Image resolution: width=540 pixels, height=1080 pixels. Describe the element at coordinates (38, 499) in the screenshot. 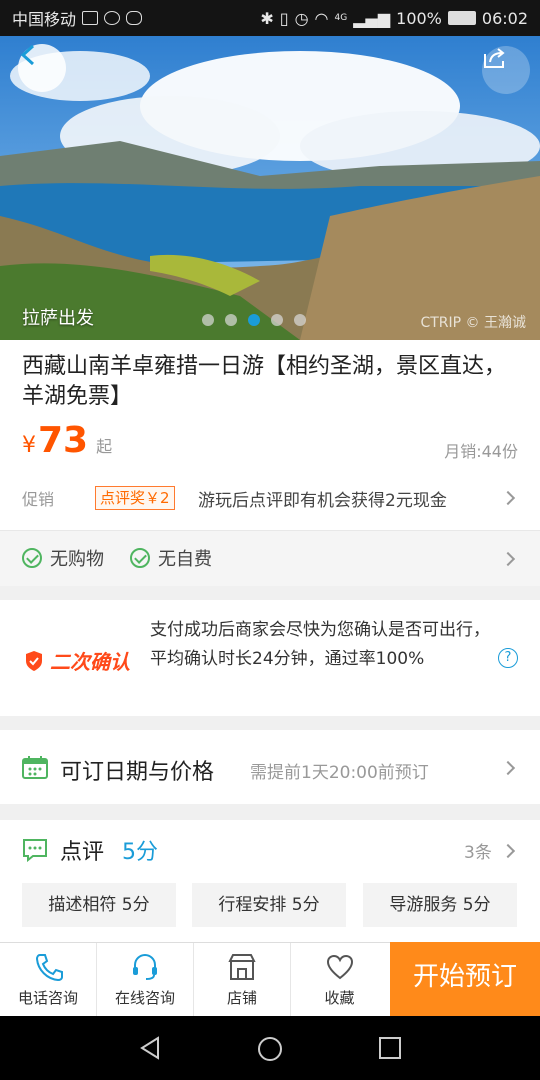

I see `promo-label: 促销` at that location.